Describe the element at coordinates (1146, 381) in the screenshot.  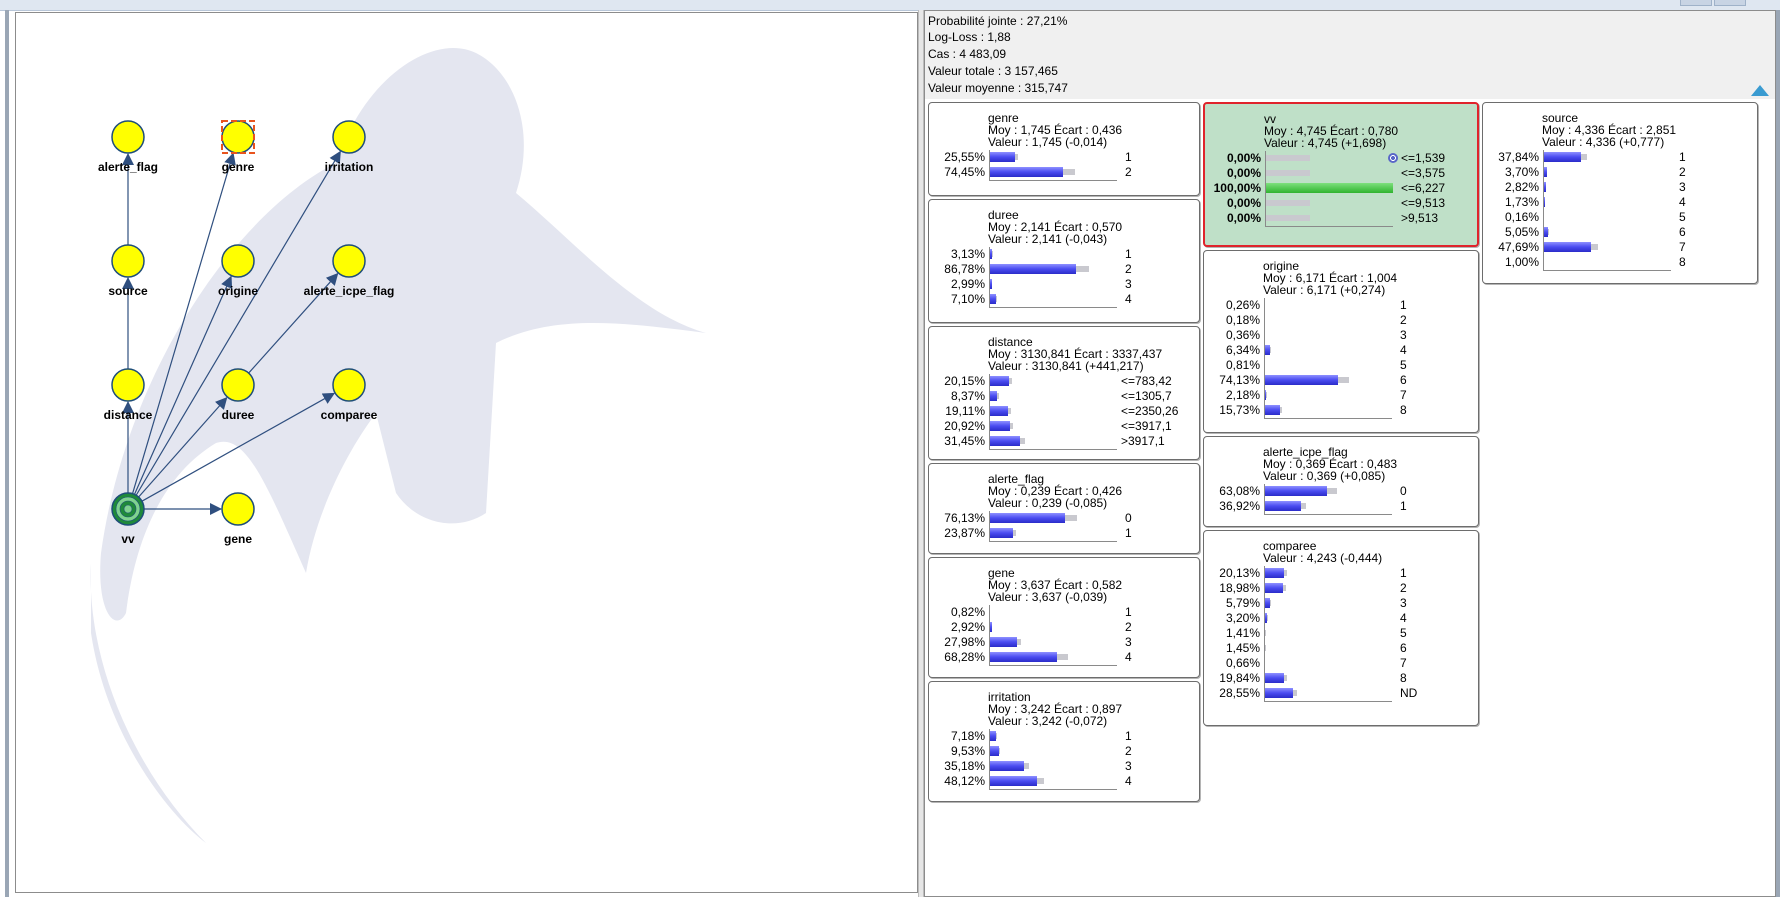
I see `state-label: <=783,42` at that location.